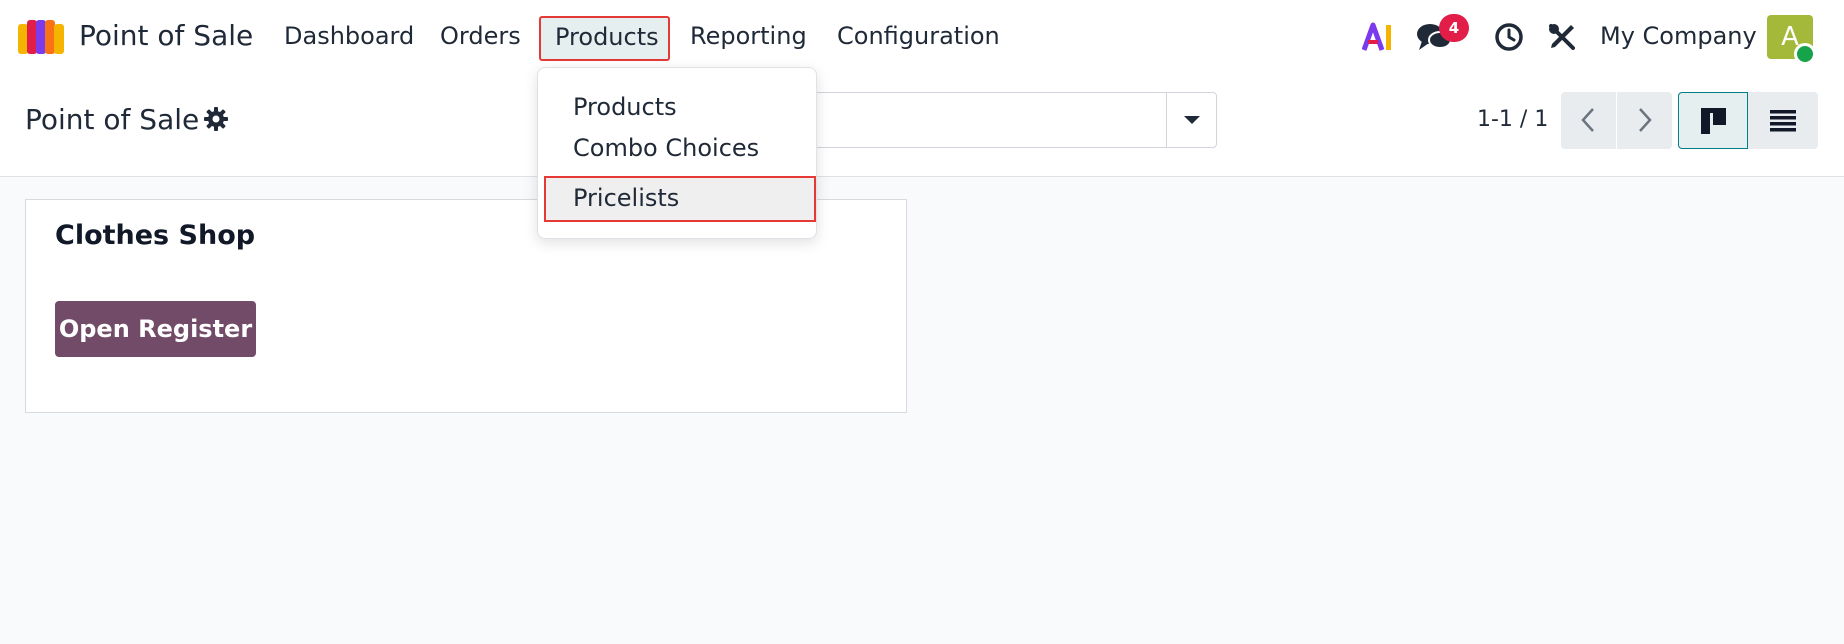 The width and height of the screenshot is (1844, 644). Describe the element at coordinates (748, 36) in the screenshot. I see `menu-reporting: Reporting` at that location.